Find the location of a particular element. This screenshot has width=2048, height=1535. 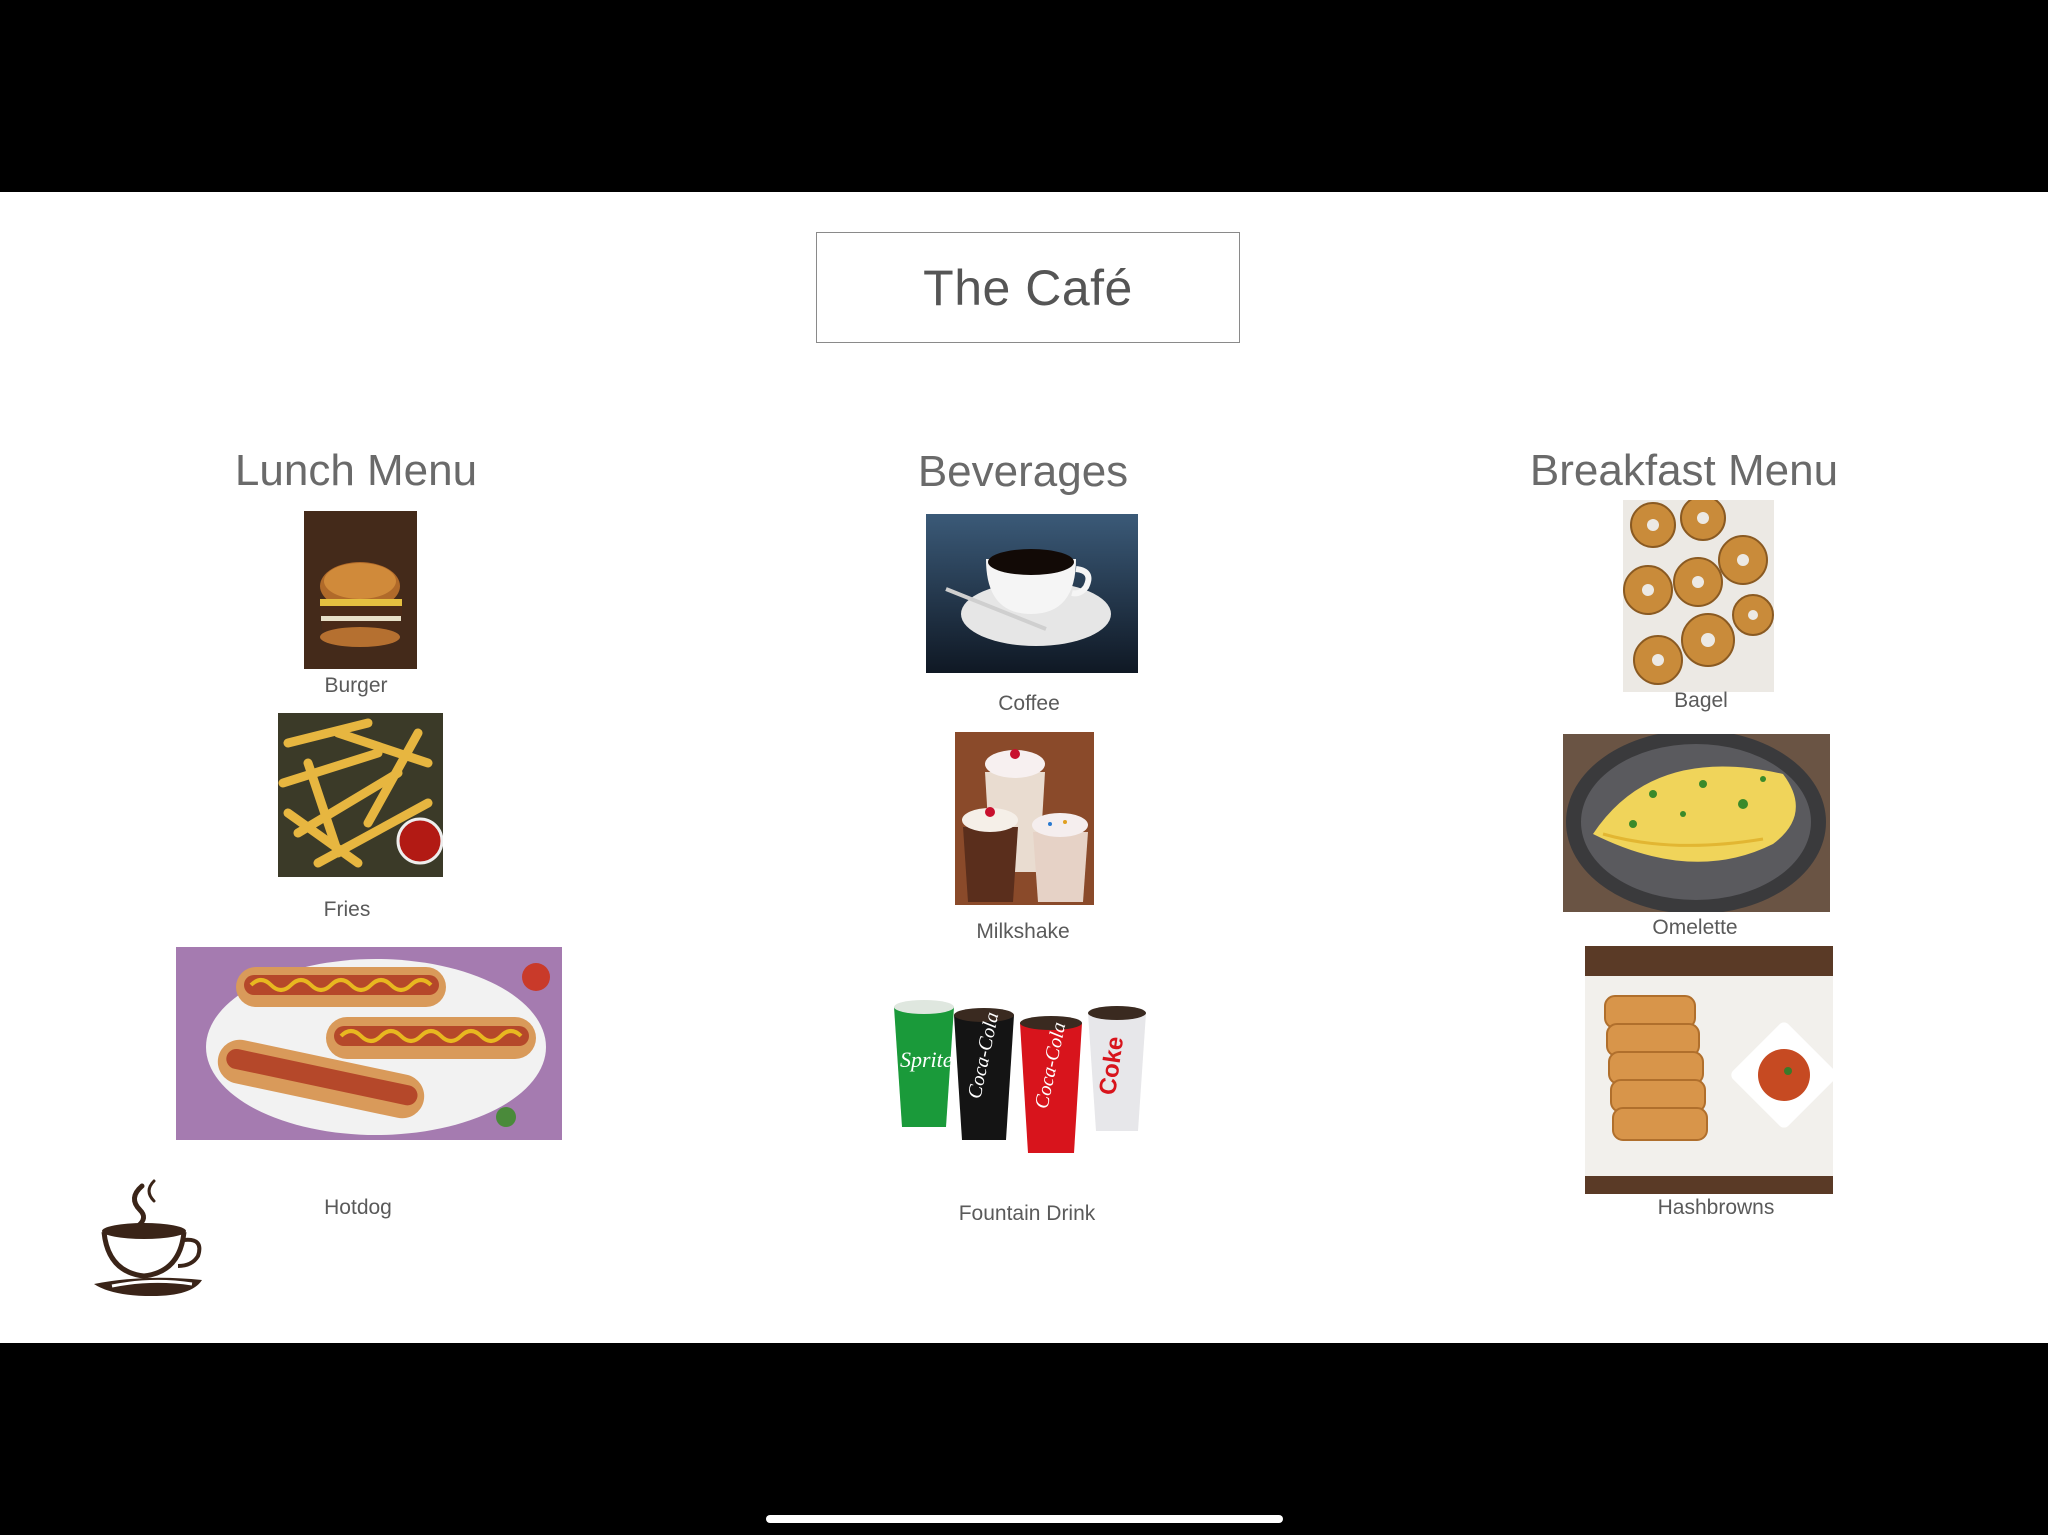

breakfast-menu-heading: Breakfast Menu is located at coordinates (1684, 470).